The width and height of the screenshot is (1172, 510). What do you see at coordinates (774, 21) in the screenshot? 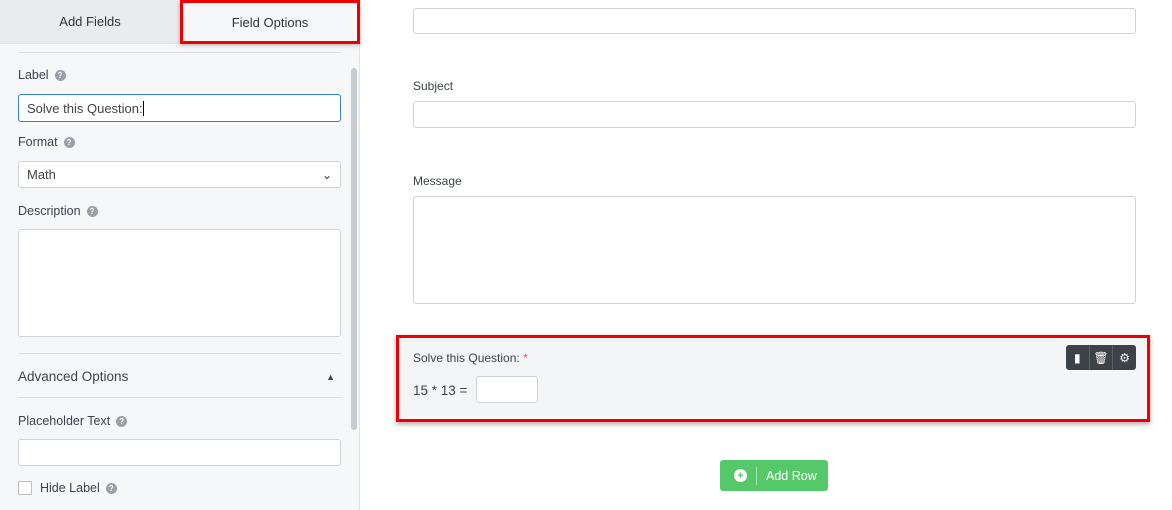
I see `form-field-input` at bounding box center [774, 21].